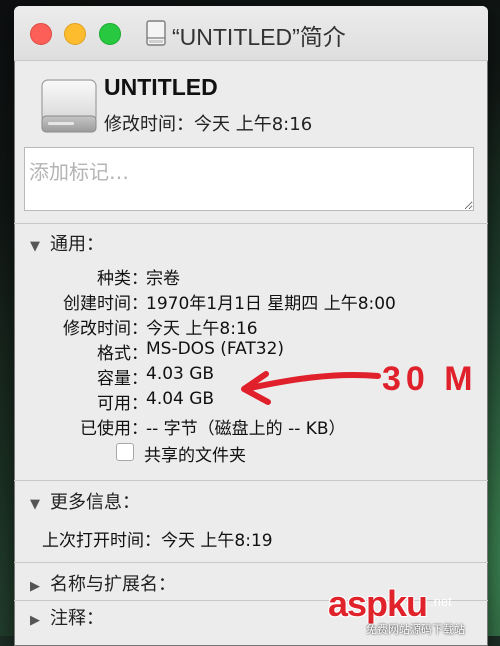 Image resolution: width=500 pixels, height=646 pixels. I want to click on row-value: MS-DOS (FAT32), so click(215, 349).